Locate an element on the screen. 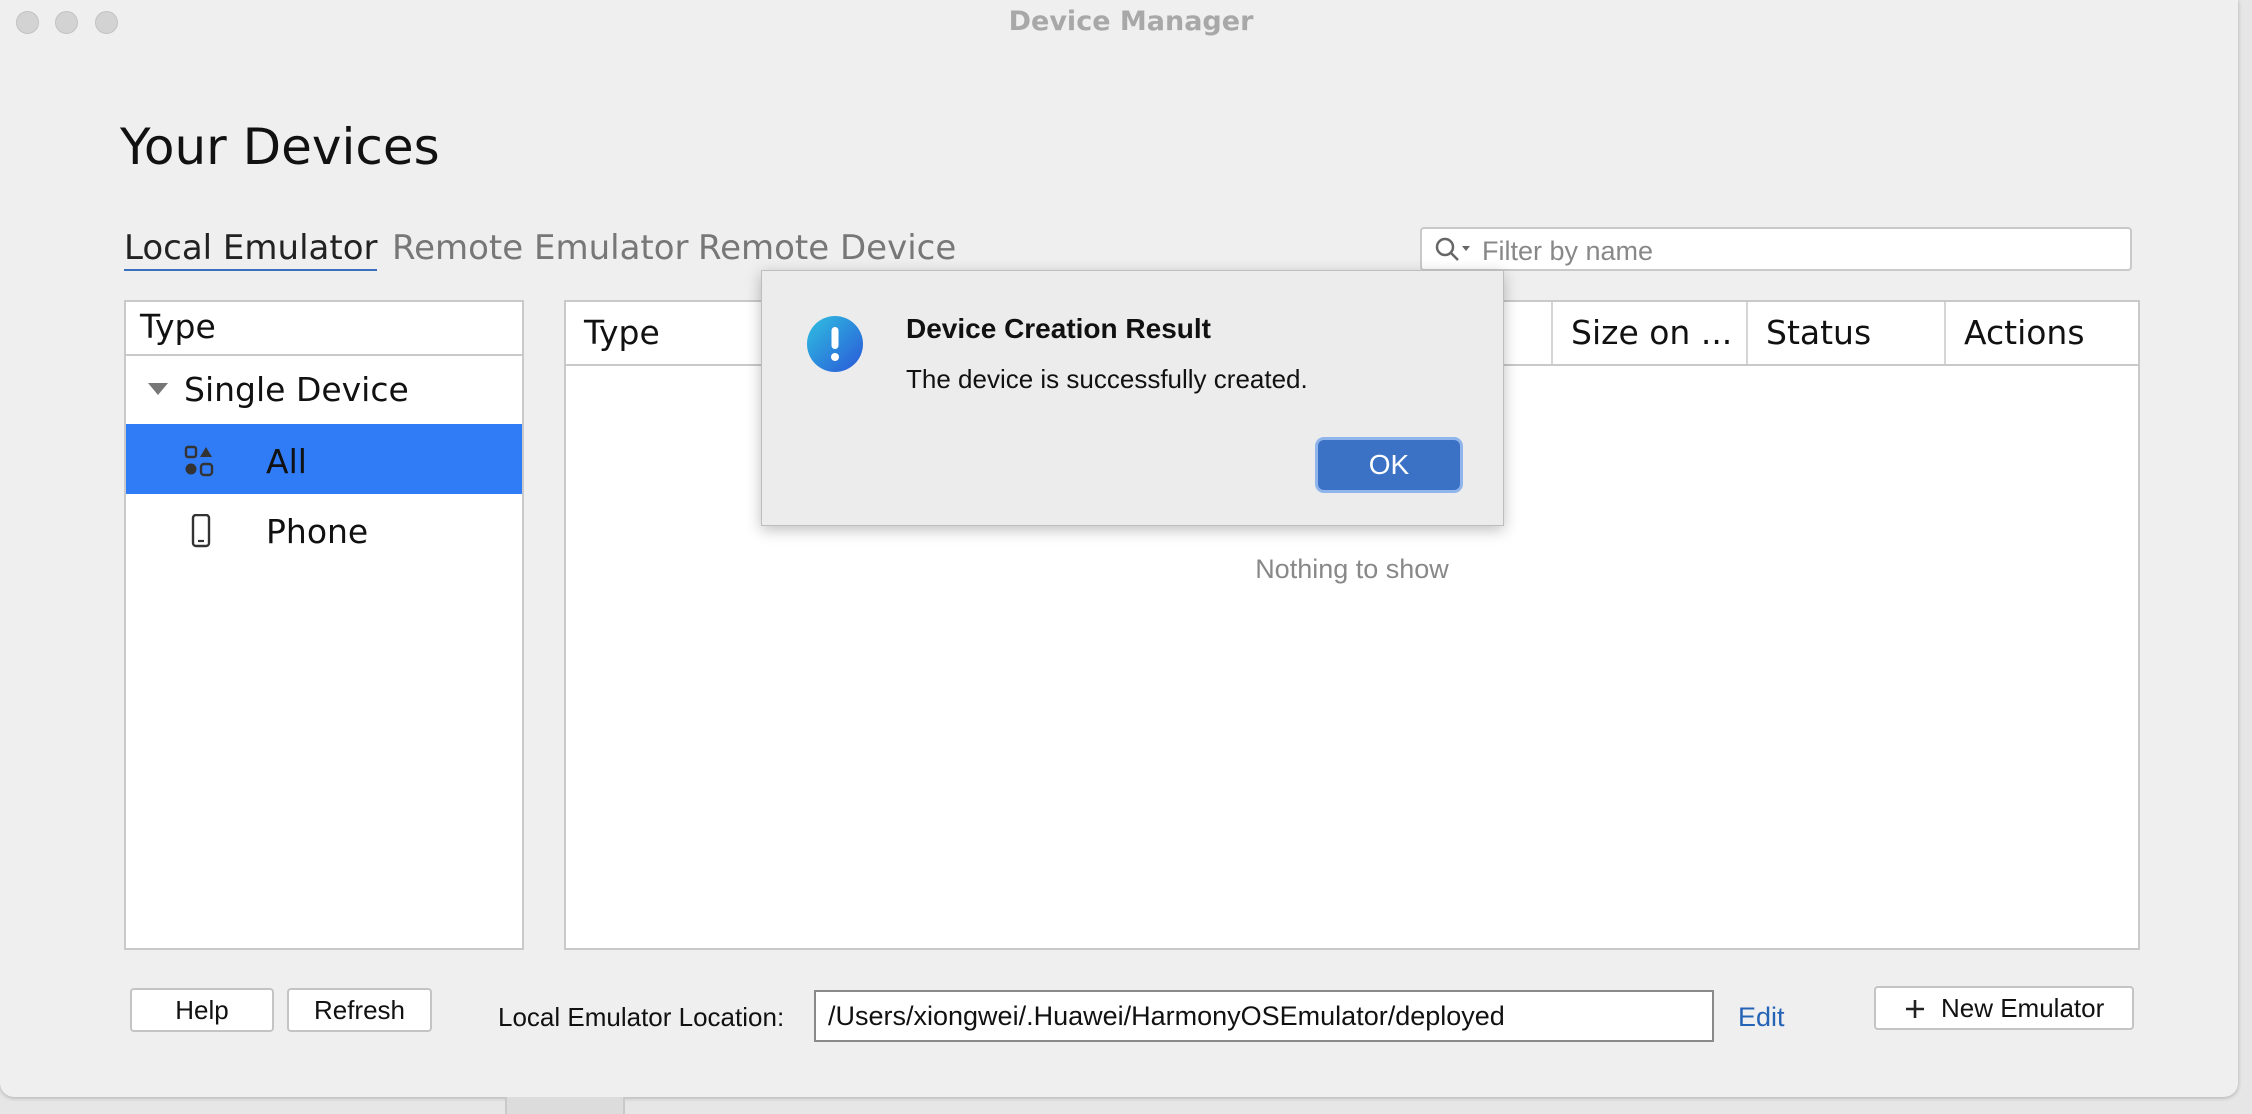  page-title: Your Devices is located at coordinates (280, 147).